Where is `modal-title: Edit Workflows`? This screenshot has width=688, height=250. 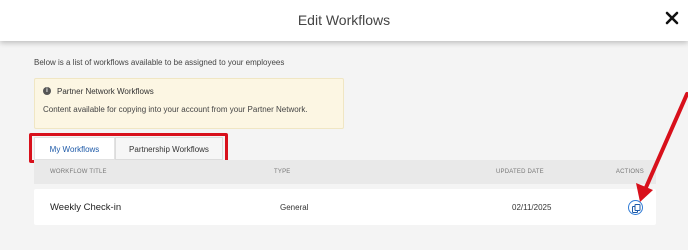
modal-title: Edit Workflows is located at coordinates (344, 20).